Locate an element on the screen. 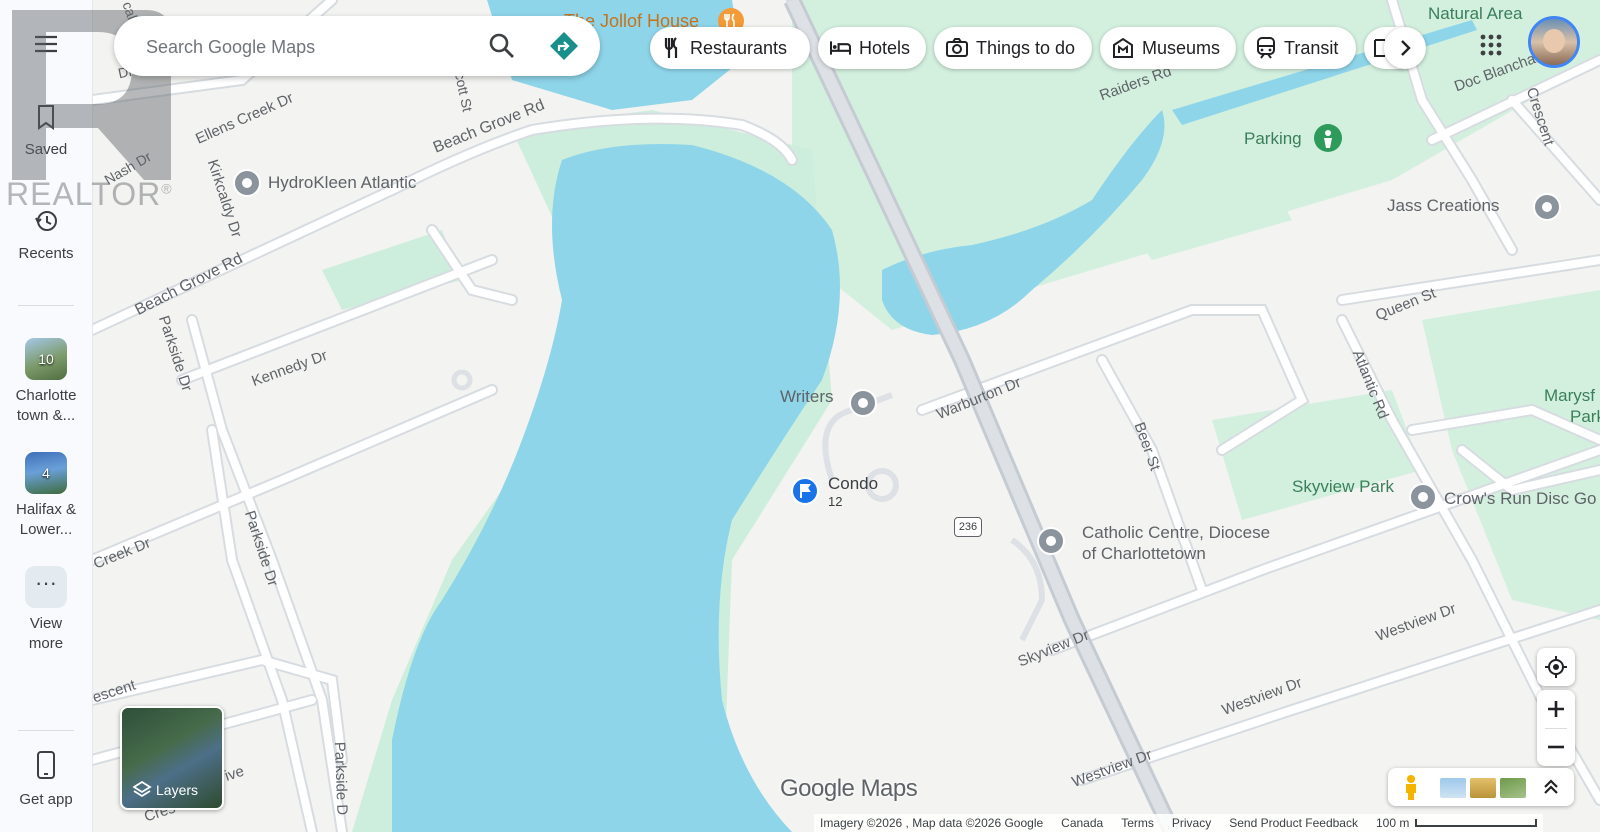 This screenshot has height=832, width=1600. expand-imagery-button is located at coordinates (1551, 787).